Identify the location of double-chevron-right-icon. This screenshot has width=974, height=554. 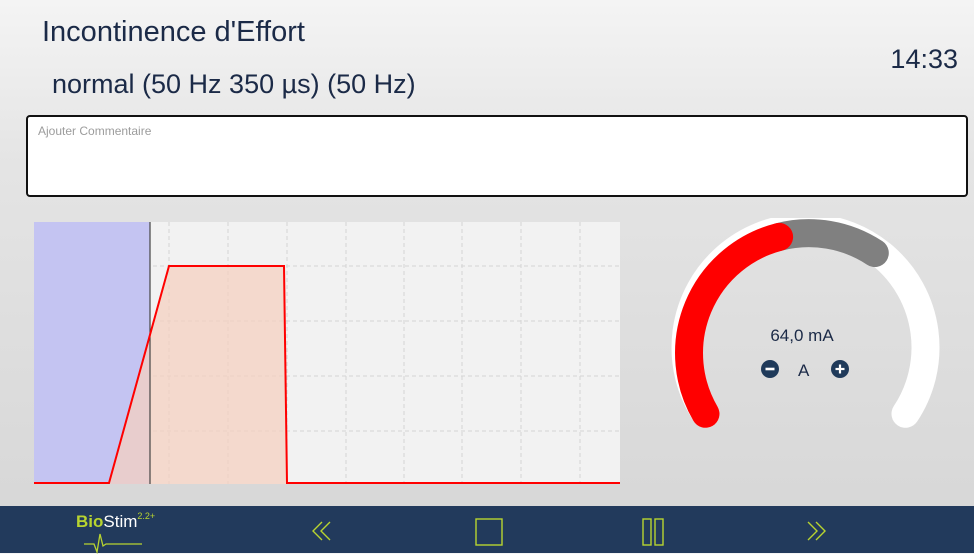
(816, 531).